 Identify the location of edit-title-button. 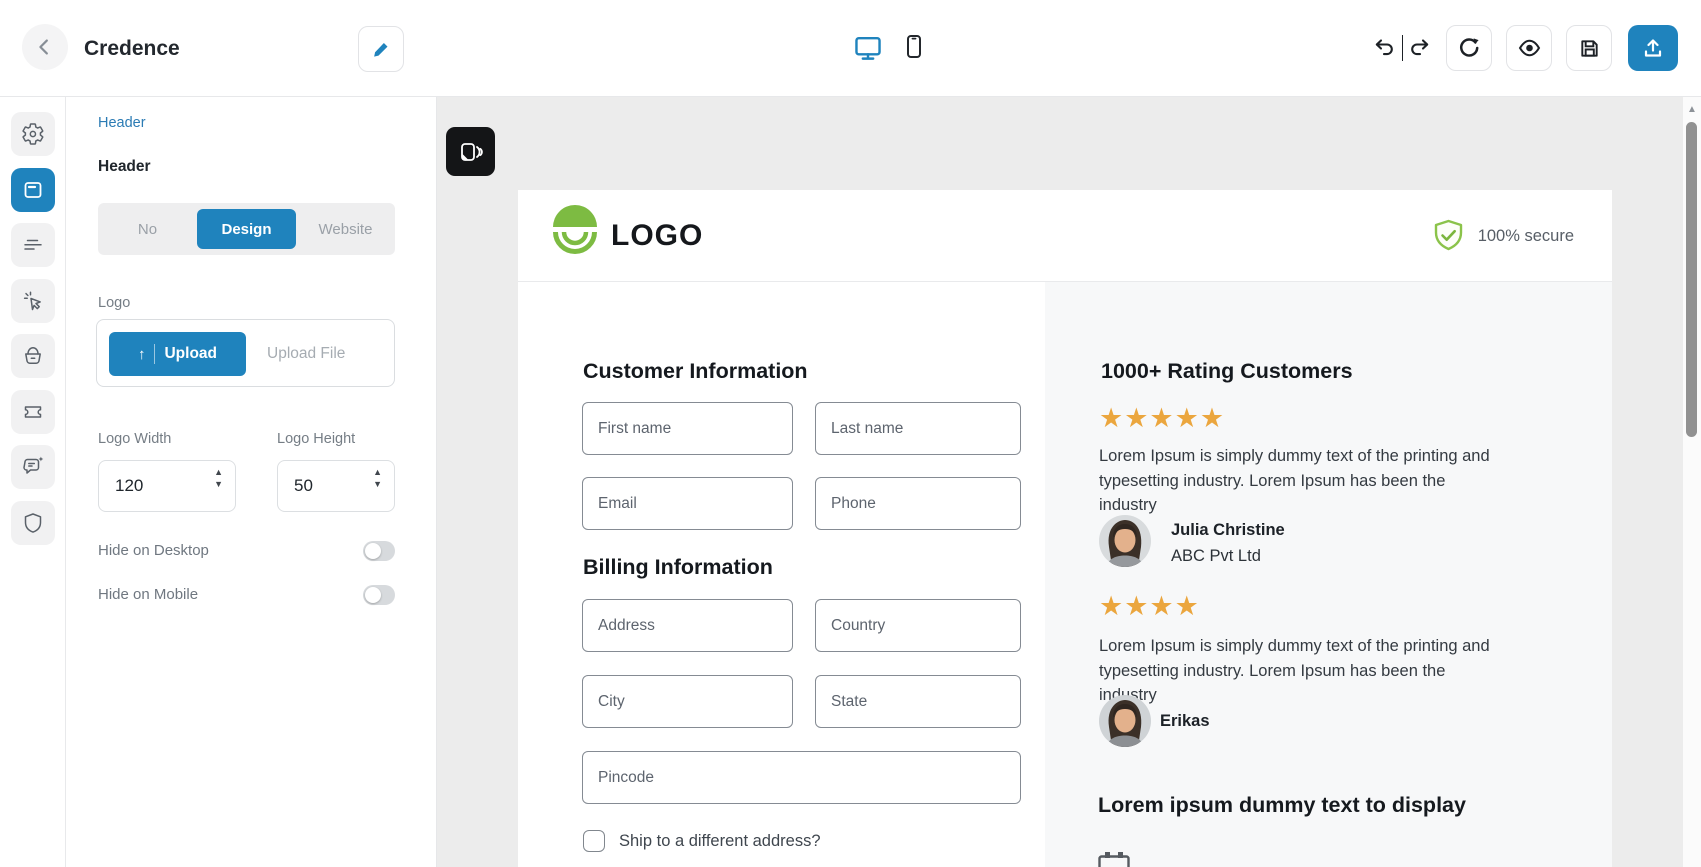
(381, 49).